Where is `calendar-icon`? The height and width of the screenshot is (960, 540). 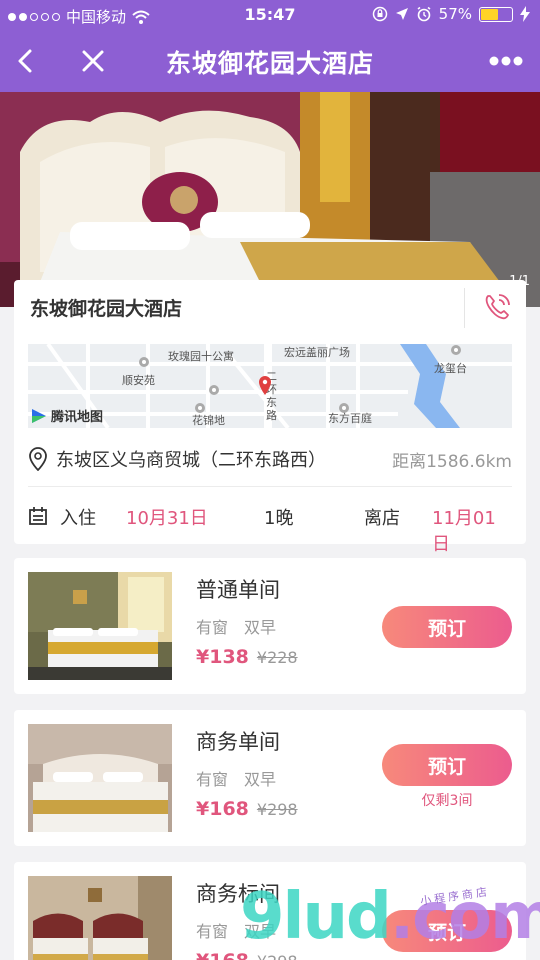
calendar-icon is located at coordinates (38, 516).